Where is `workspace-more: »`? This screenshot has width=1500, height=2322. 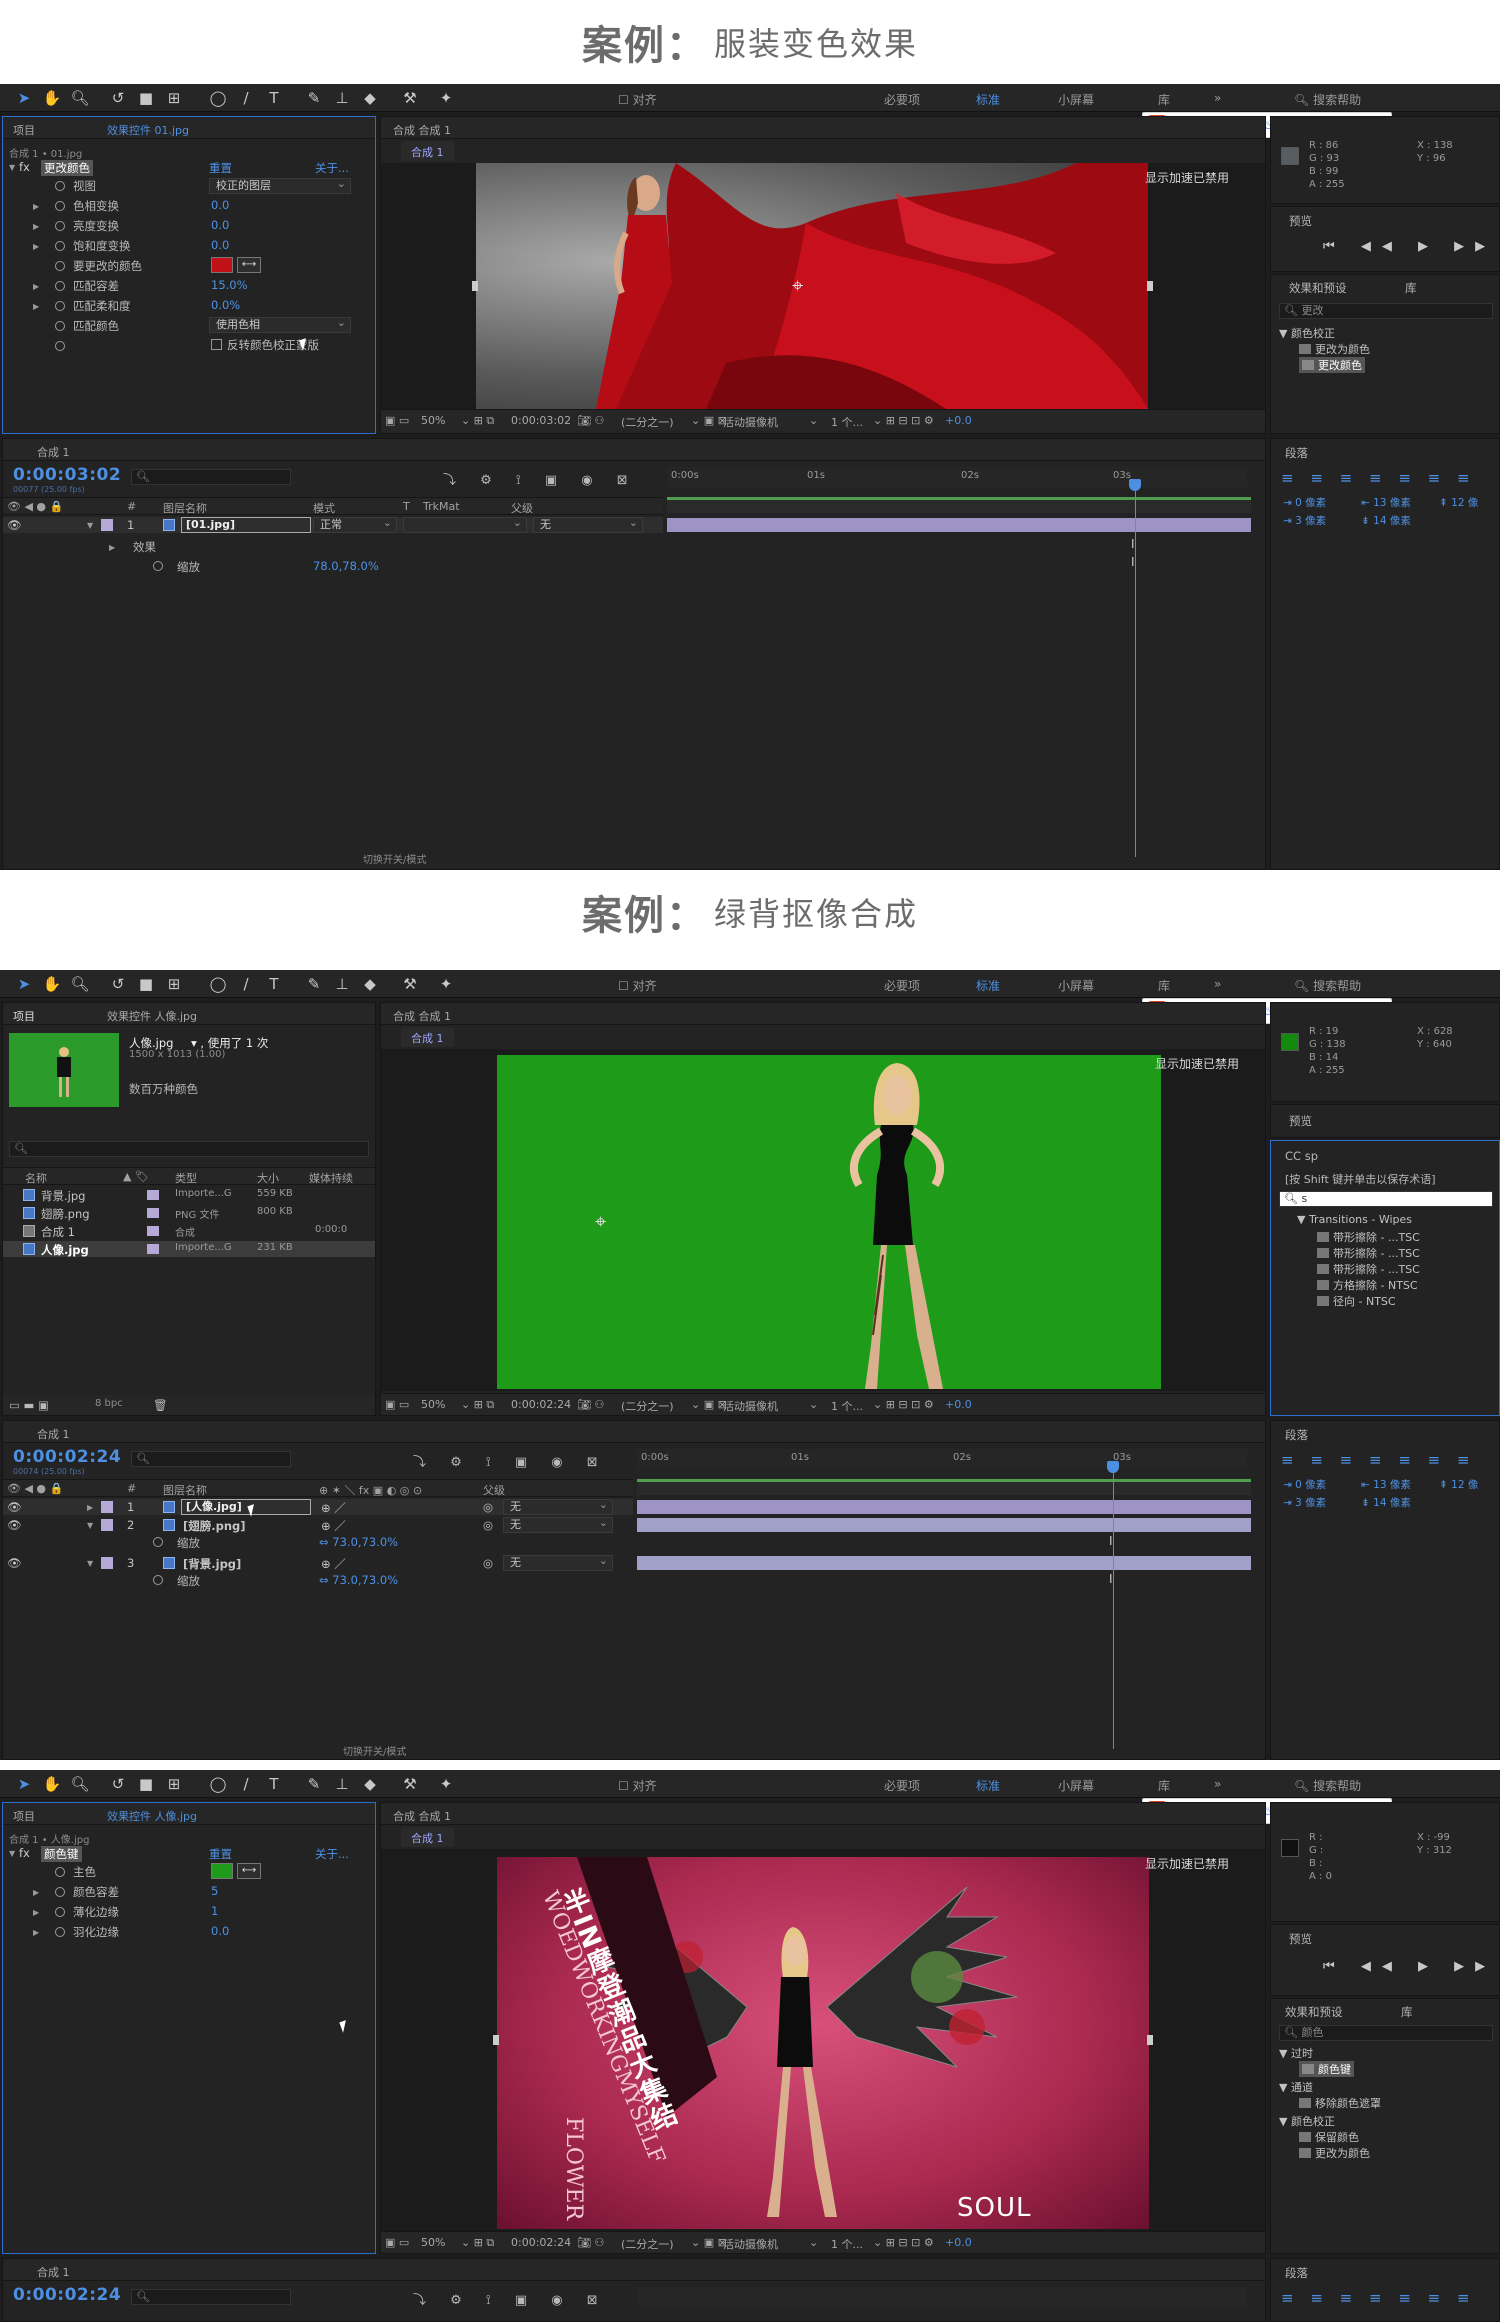
workspace-more: » is located at coordinates (1217, 1784).